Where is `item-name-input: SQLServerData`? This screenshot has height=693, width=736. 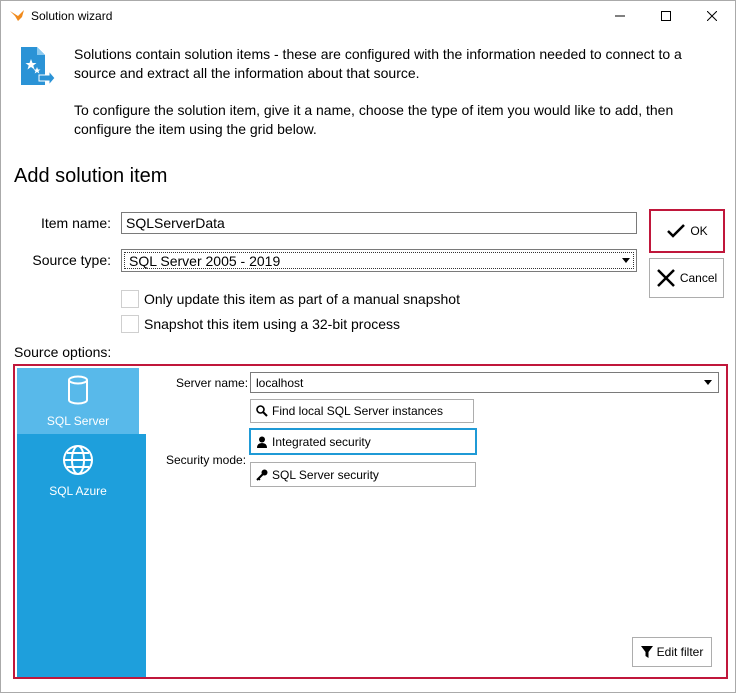
item-name-input: SQLServerData is located at coordinates (379, 223).